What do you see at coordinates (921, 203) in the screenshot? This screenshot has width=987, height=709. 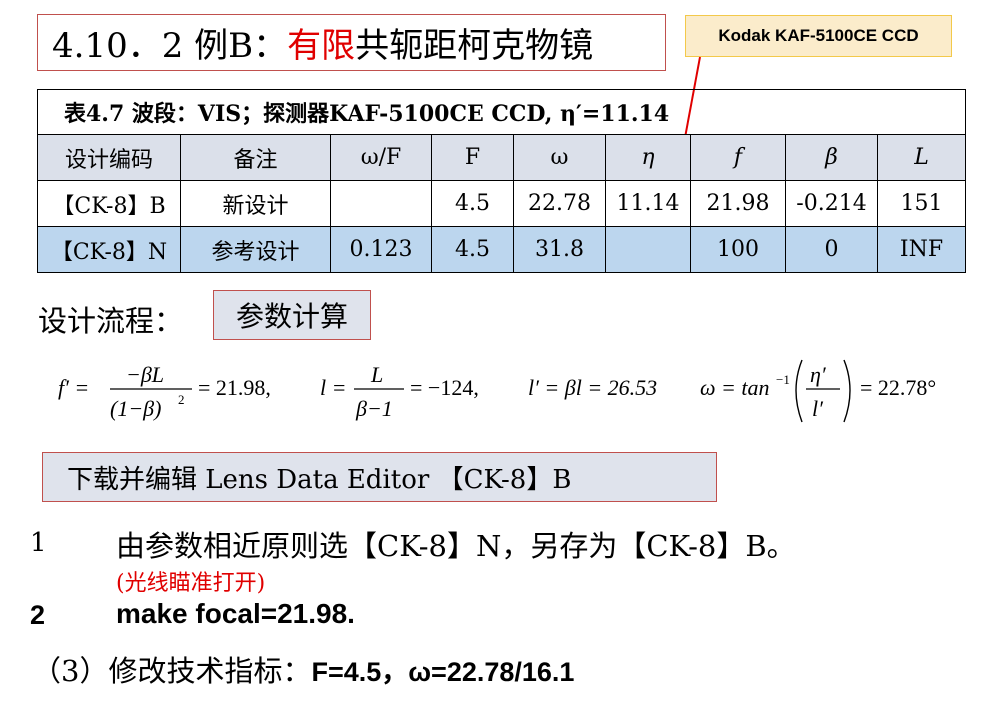 I see `cell-length: 151` at bounding box center [921, 203].